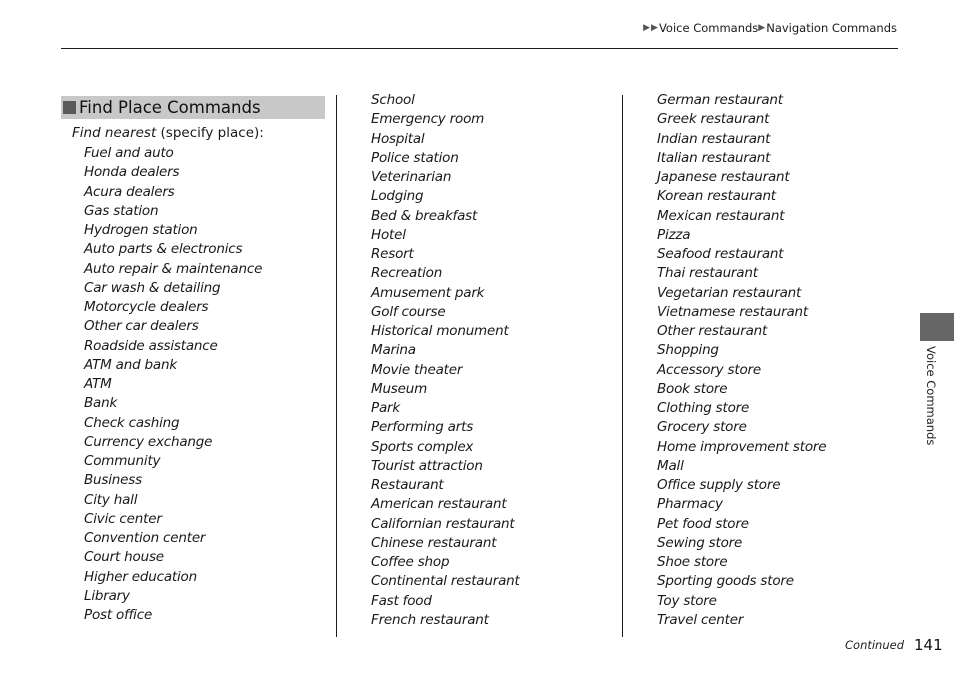  Describe the element at coordinates (742, 446) in the screenshot. I see `list-item: Home improvement store` at that location.